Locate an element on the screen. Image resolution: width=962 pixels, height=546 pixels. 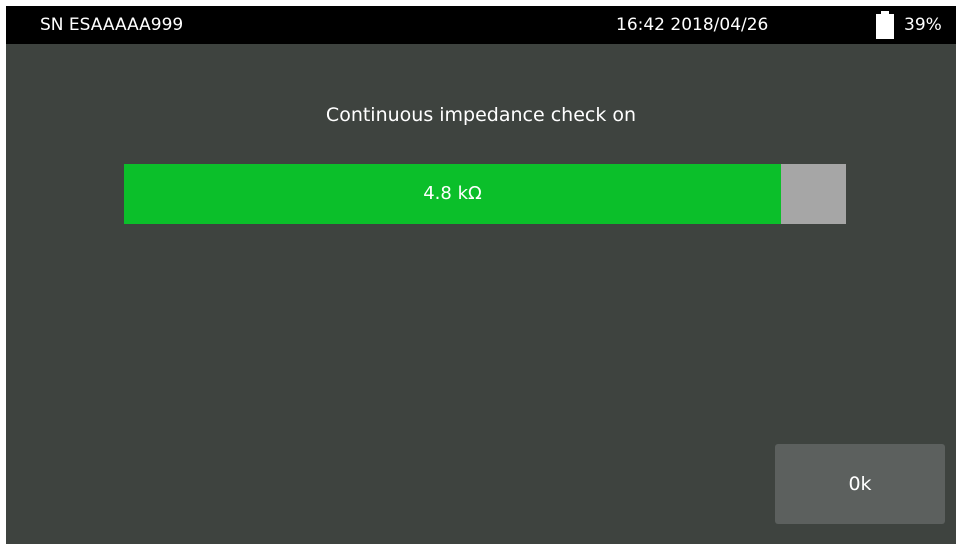
battery-percent: 39% is located at coordinates (923, 25).